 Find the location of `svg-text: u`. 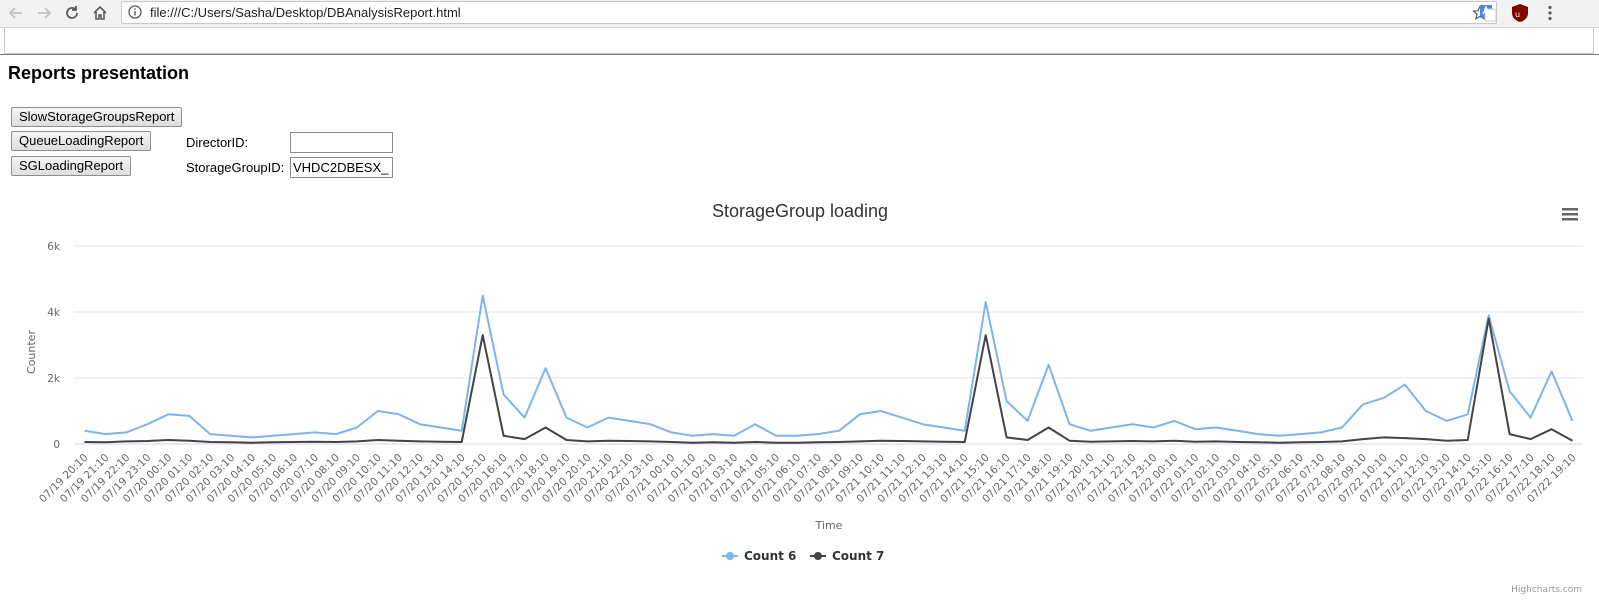

svg-text: u is located at coordinates (1517, 14).